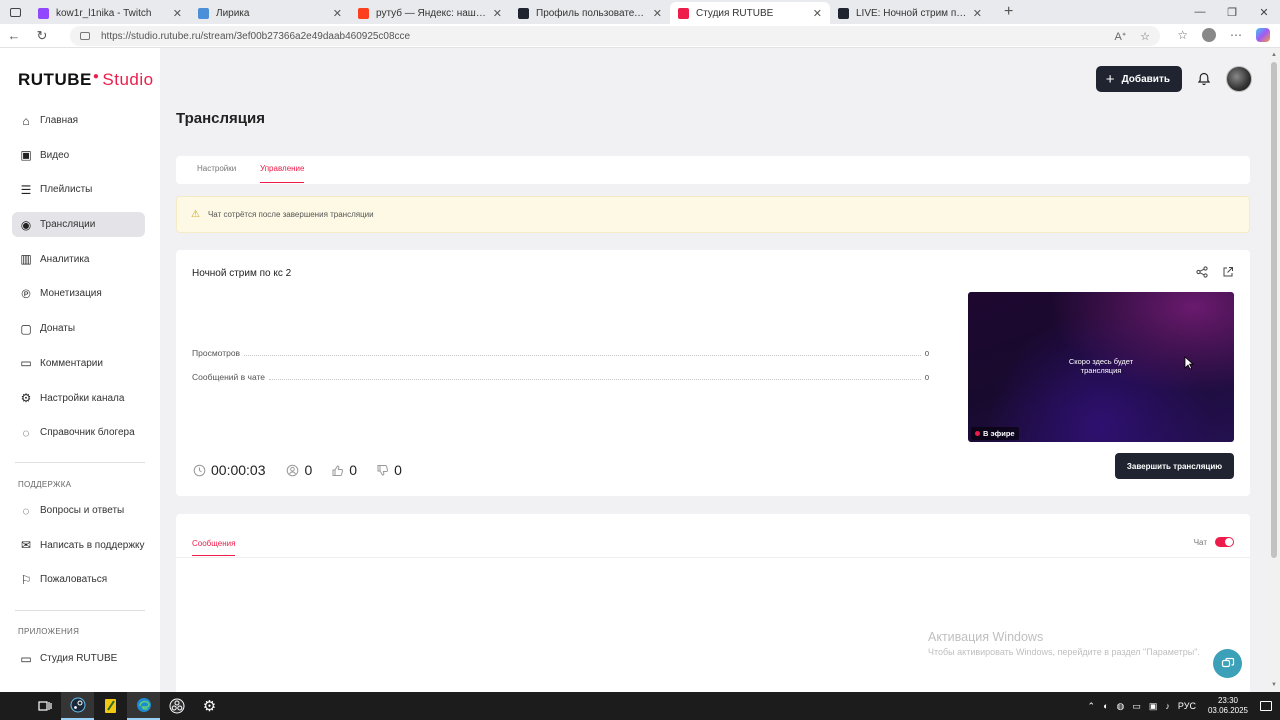 This screenshot has width=1280, height=720. What do you see at coordinates (26, 328) in the screenshot?
I see `donations-icon: ▢` at bounding box center [26, 328].